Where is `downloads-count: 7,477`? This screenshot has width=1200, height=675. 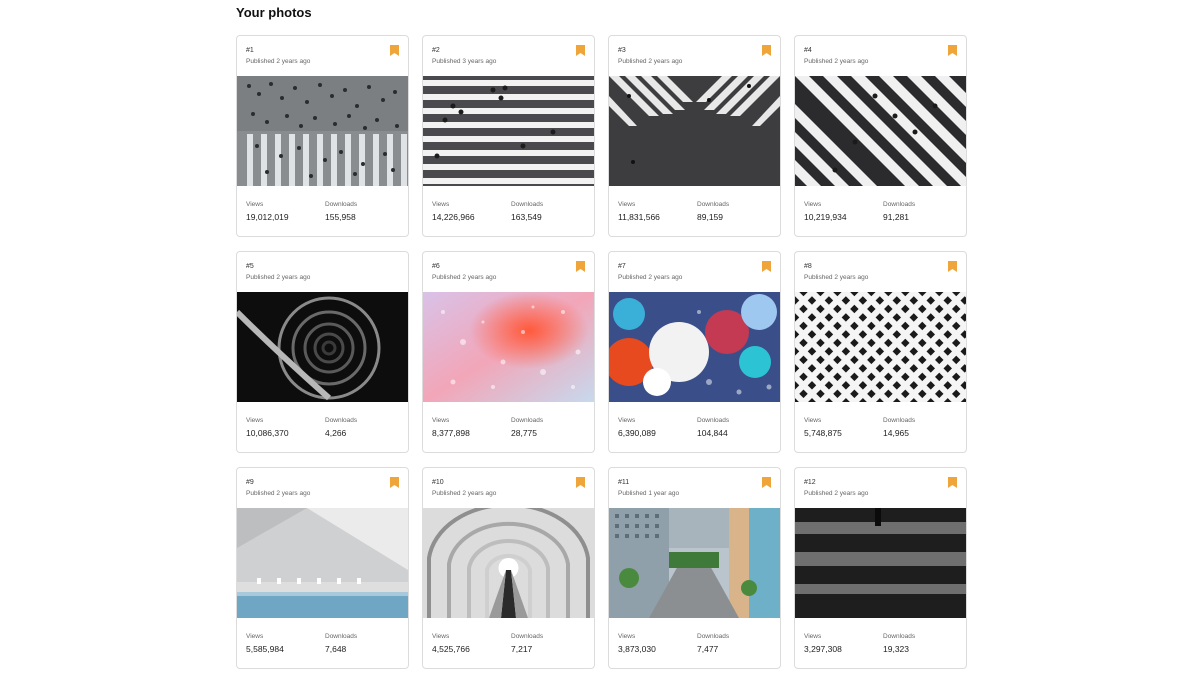 downloads-count: 7,477 is located at coordinates (708, 649).